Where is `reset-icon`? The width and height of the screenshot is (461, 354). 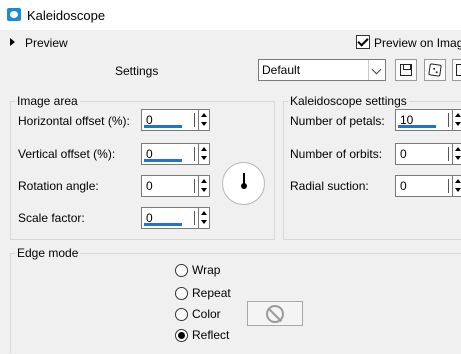
reset-icon is located at coordinates (458, 70).